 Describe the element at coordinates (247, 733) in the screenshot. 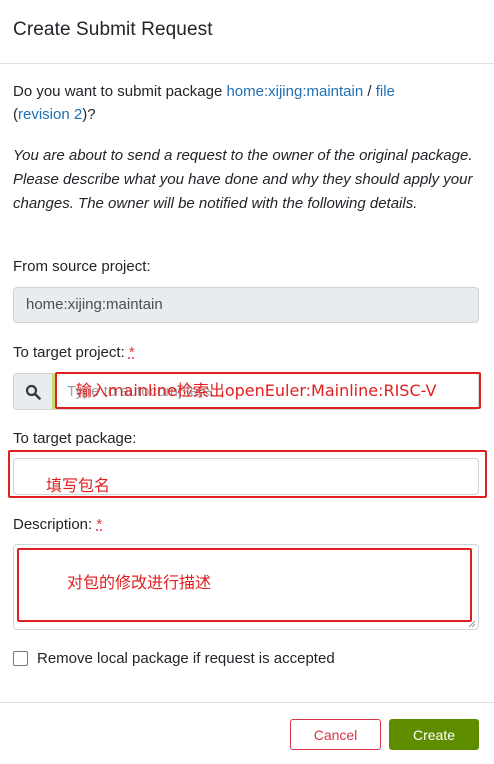

I see `dialog-footer: Cancel Create` at that location.